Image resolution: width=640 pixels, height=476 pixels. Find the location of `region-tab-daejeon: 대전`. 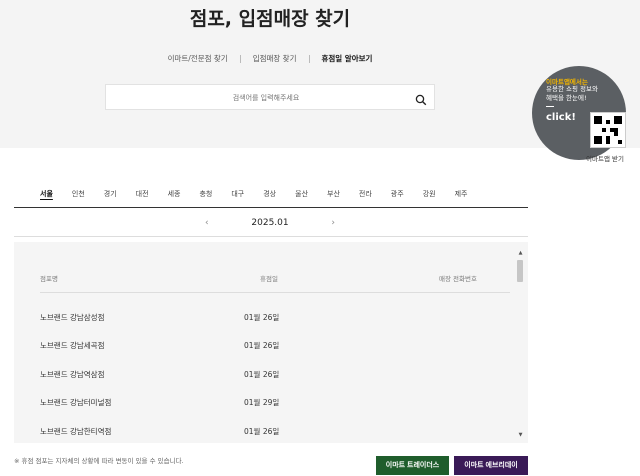

region-tab-daejeon: 대전 is located at coordinates (142, 194).